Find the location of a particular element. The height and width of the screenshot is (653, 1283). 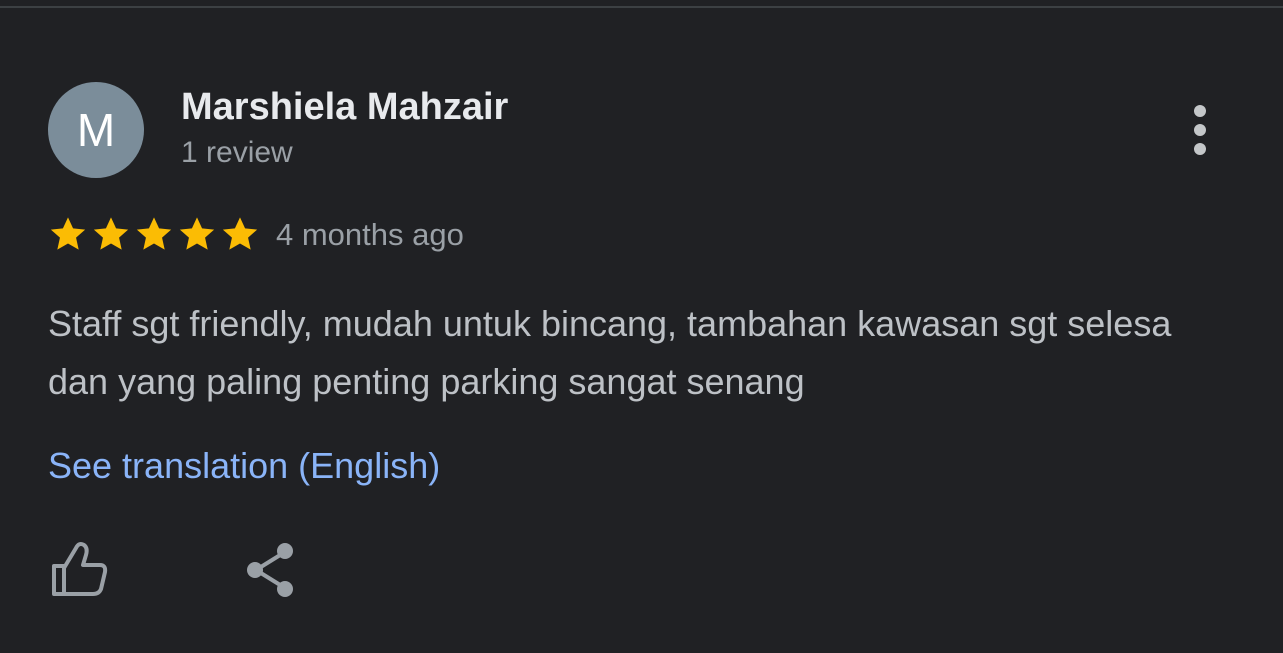

avatar: M is located at coordinates (96, 130).